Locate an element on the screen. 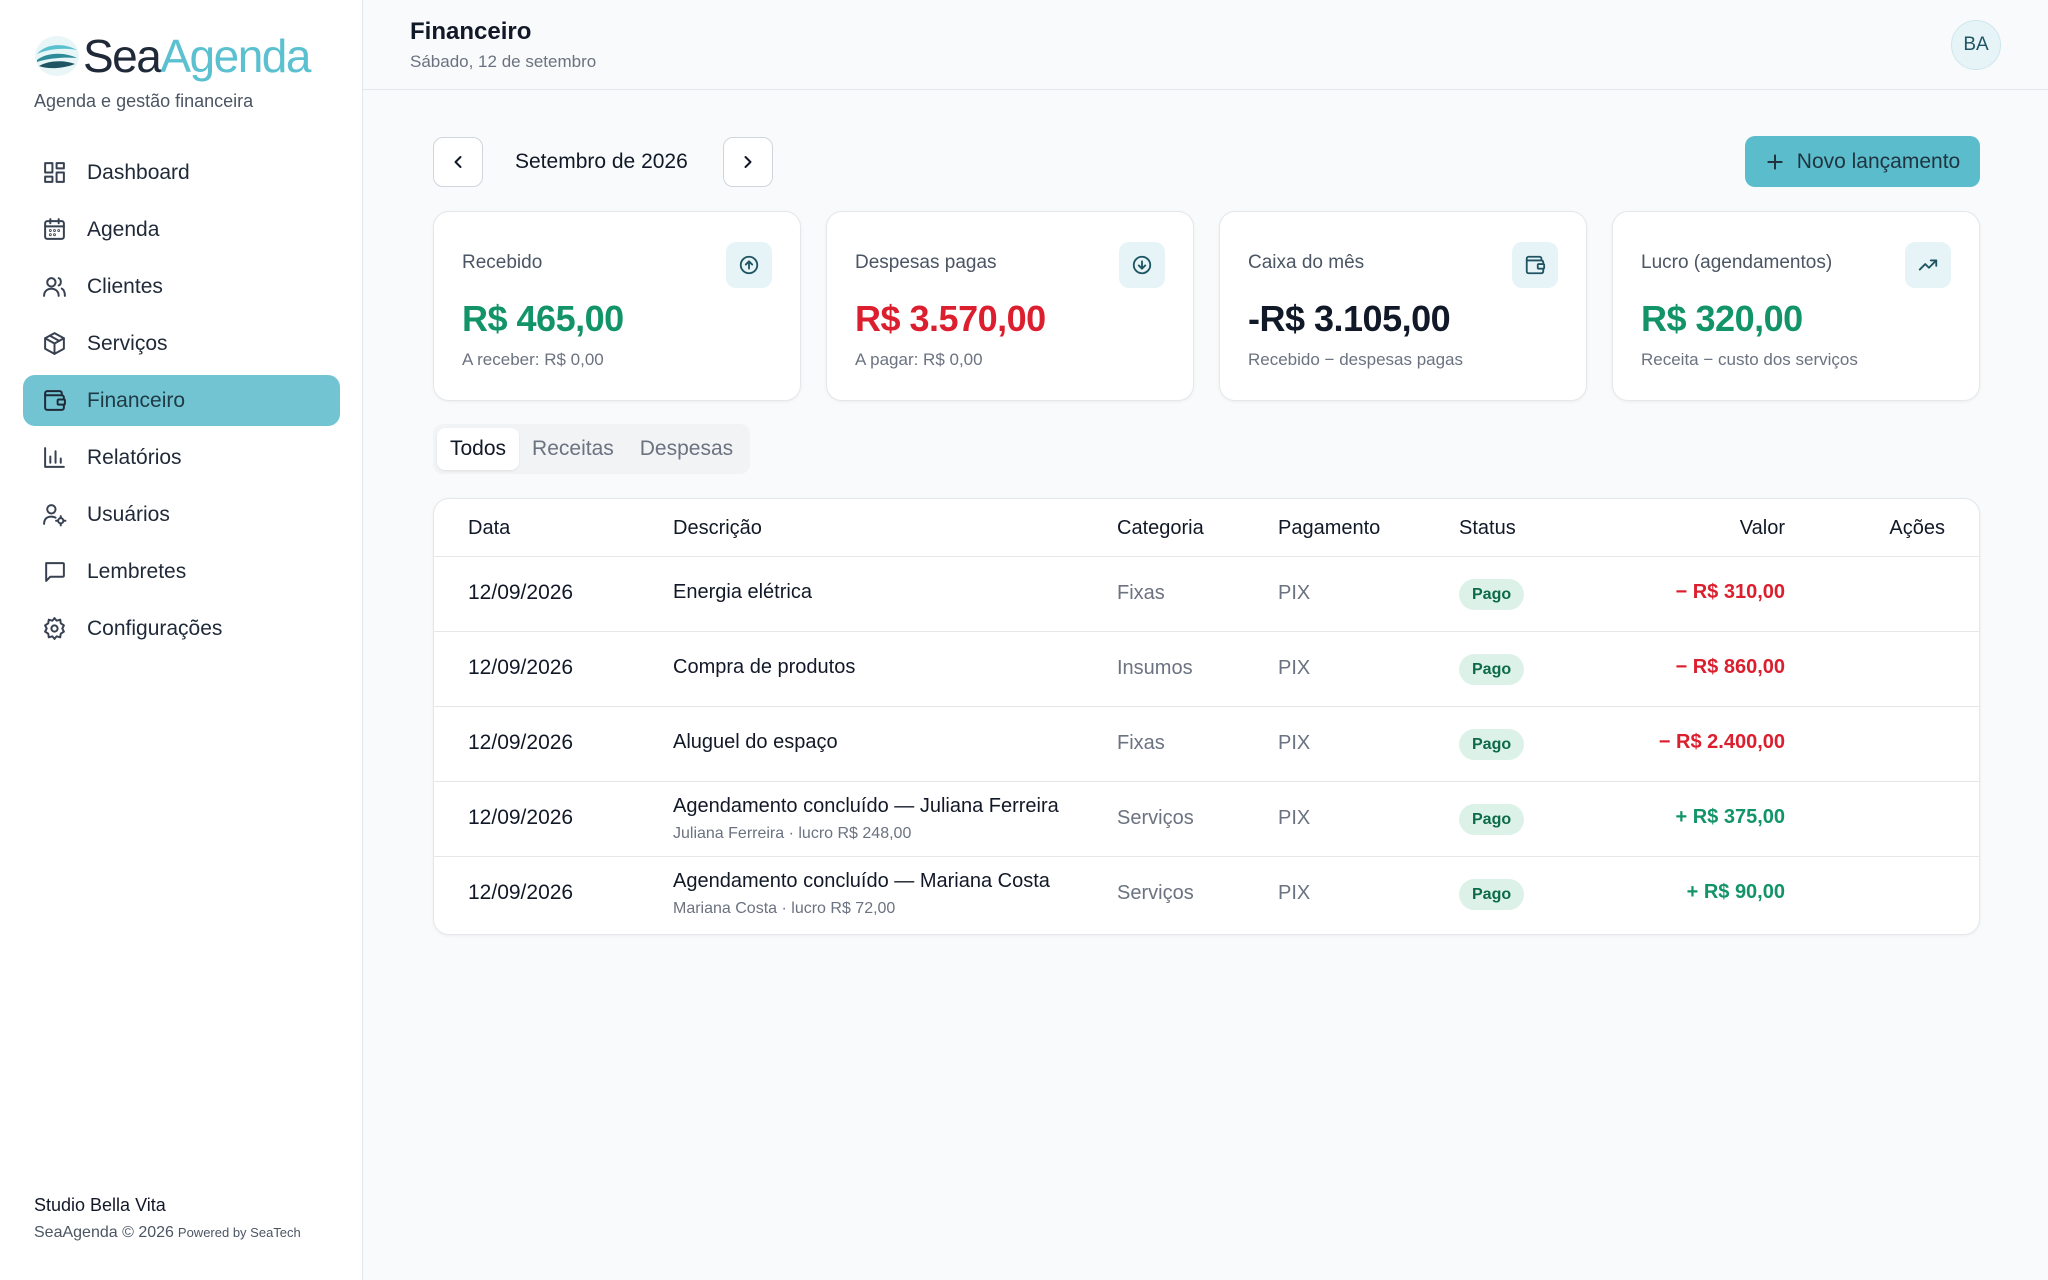 The image size is (2048, 1280). tab-todos: Todos is located at coordinates (478, 449).